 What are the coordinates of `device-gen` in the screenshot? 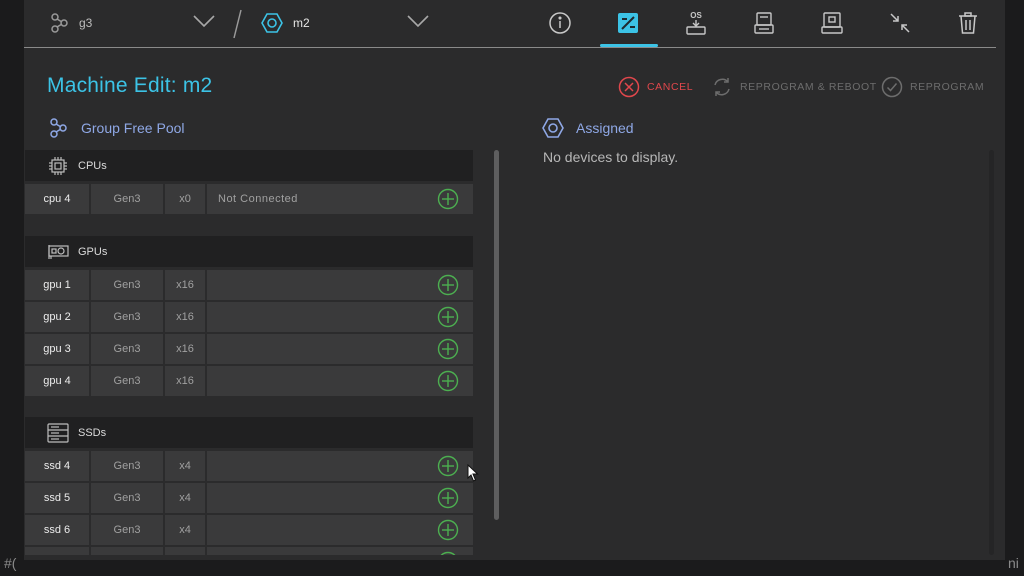 It's located at (127, 551).